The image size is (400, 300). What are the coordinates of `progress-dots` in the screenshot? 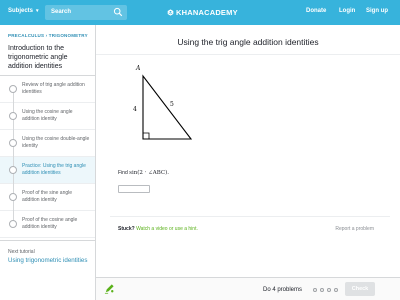 It's located at (325, 290).